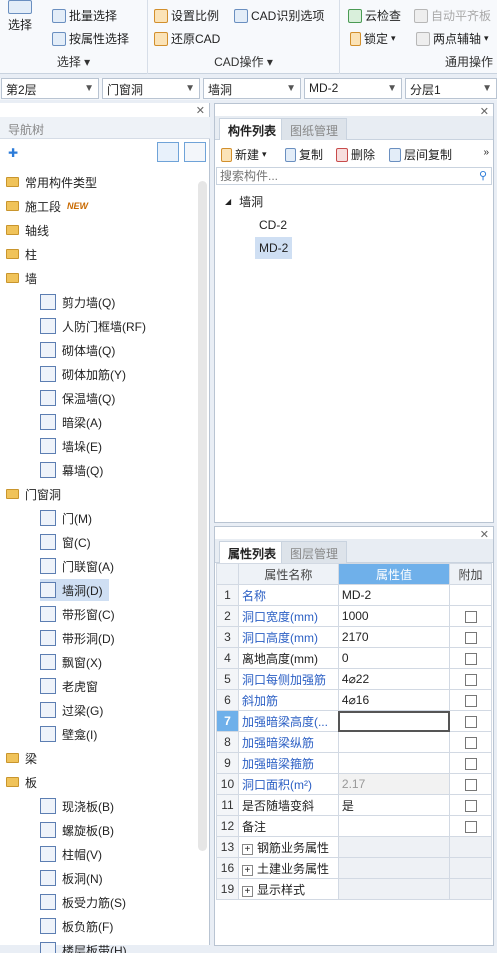 The image size is (497, 953). What do you see at coordinates (228, 201) in the screenshot?
I see `collapse-icon: ◢` at bounding box center [228, 201].